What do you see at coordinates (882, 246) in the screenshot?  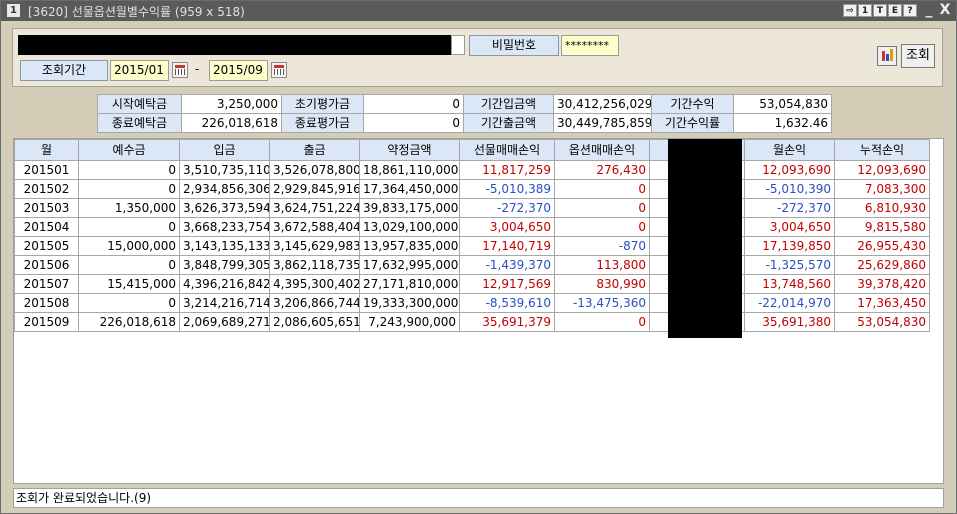 I see `table-cell-cum: 26,955,430` at bounding box center [882, 246].